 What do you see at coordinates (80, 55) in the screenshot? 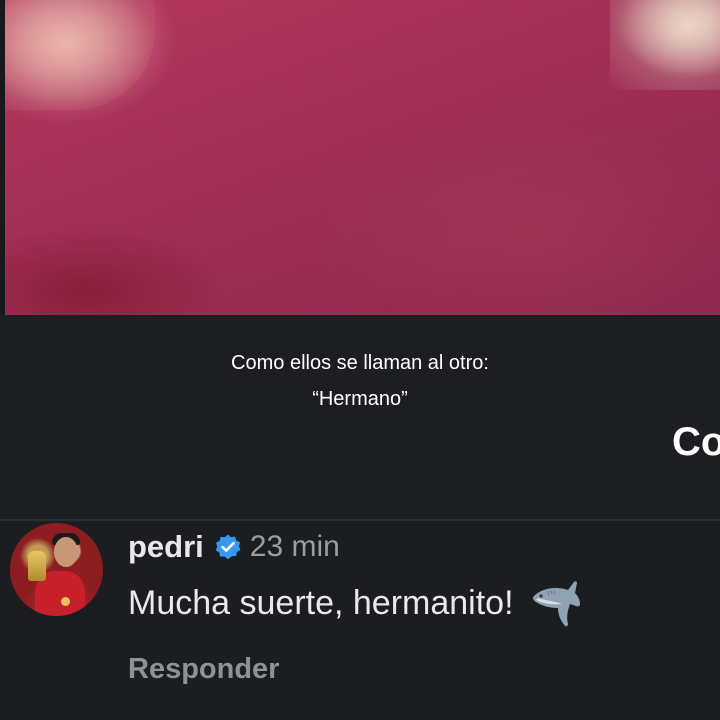
I see `blurred-hand` at bounding box center [80, 55].